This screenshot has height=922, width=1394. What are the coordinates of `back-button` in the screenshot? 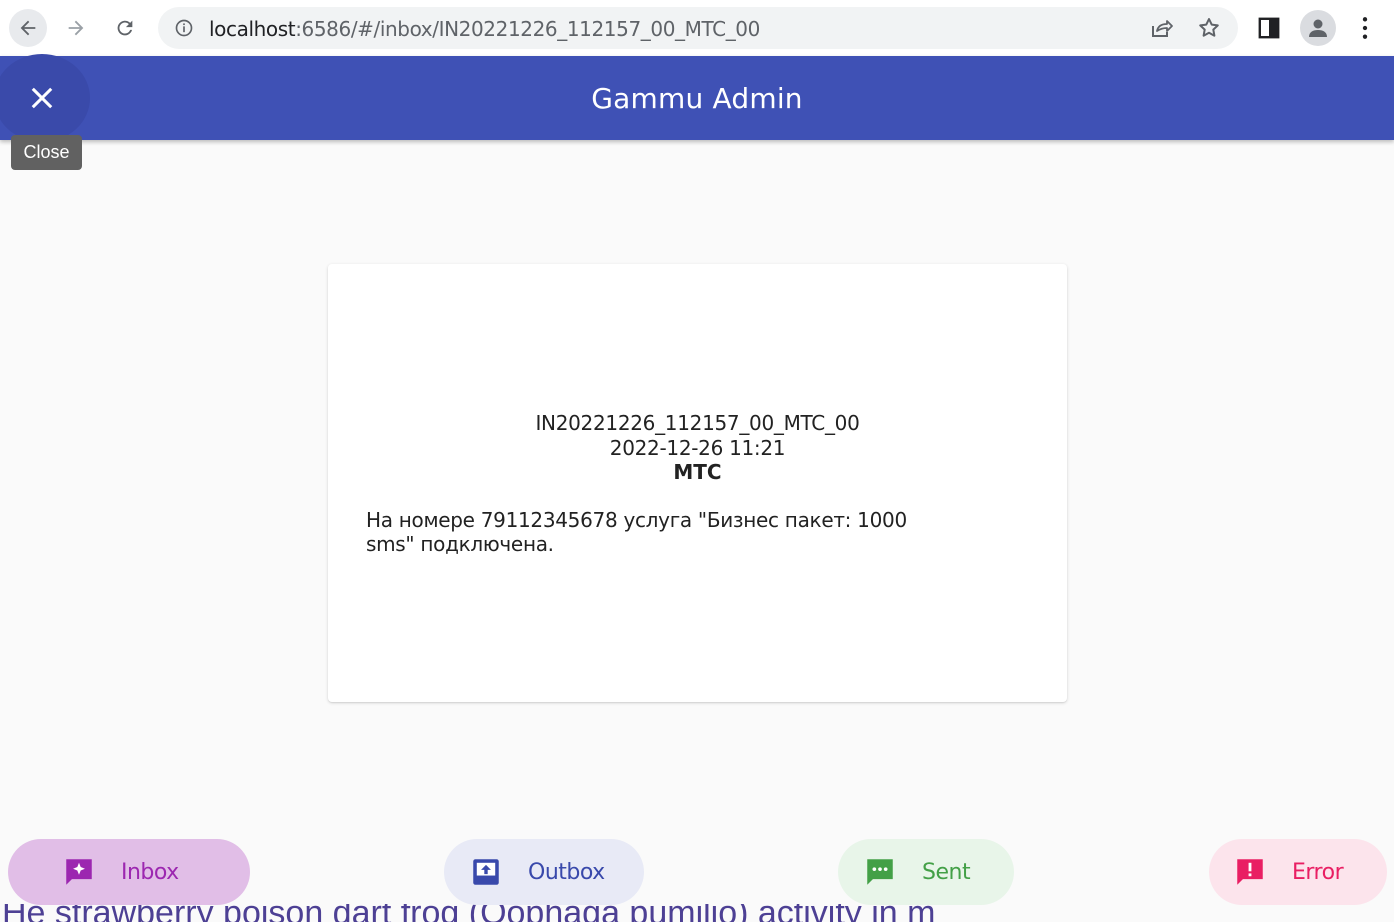 It's located at (28, 28).